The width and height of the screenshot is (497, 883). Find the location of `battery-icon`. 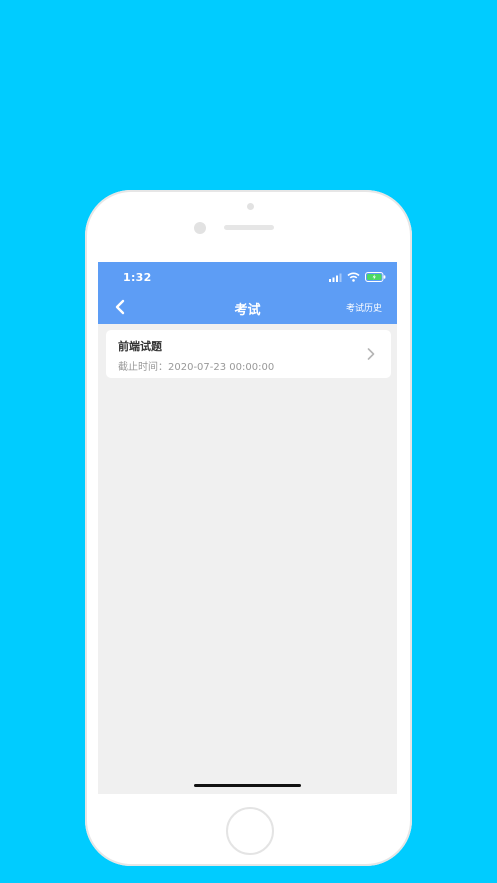

battery-icon is located at coordinates (375, 277).